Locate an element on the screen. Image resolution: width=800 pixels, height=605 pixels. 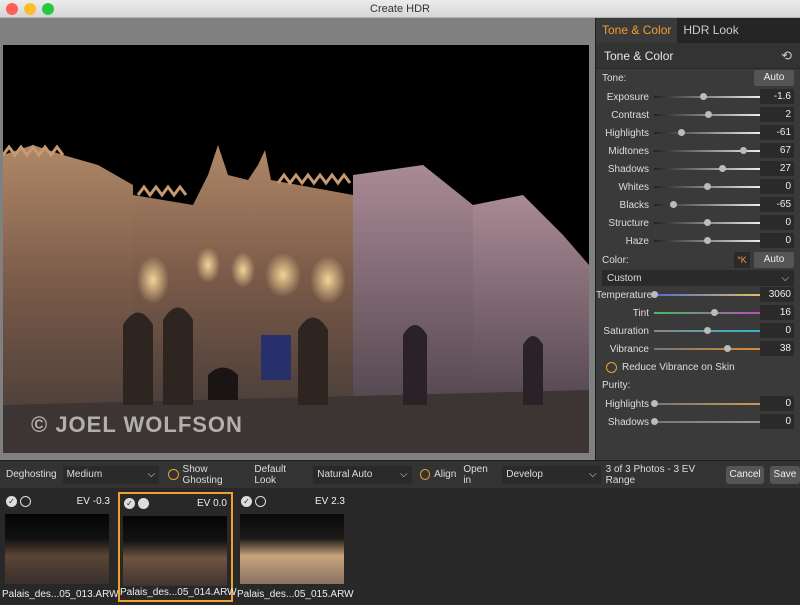
open-in-value: Develop is located at coordinates (524, 474).